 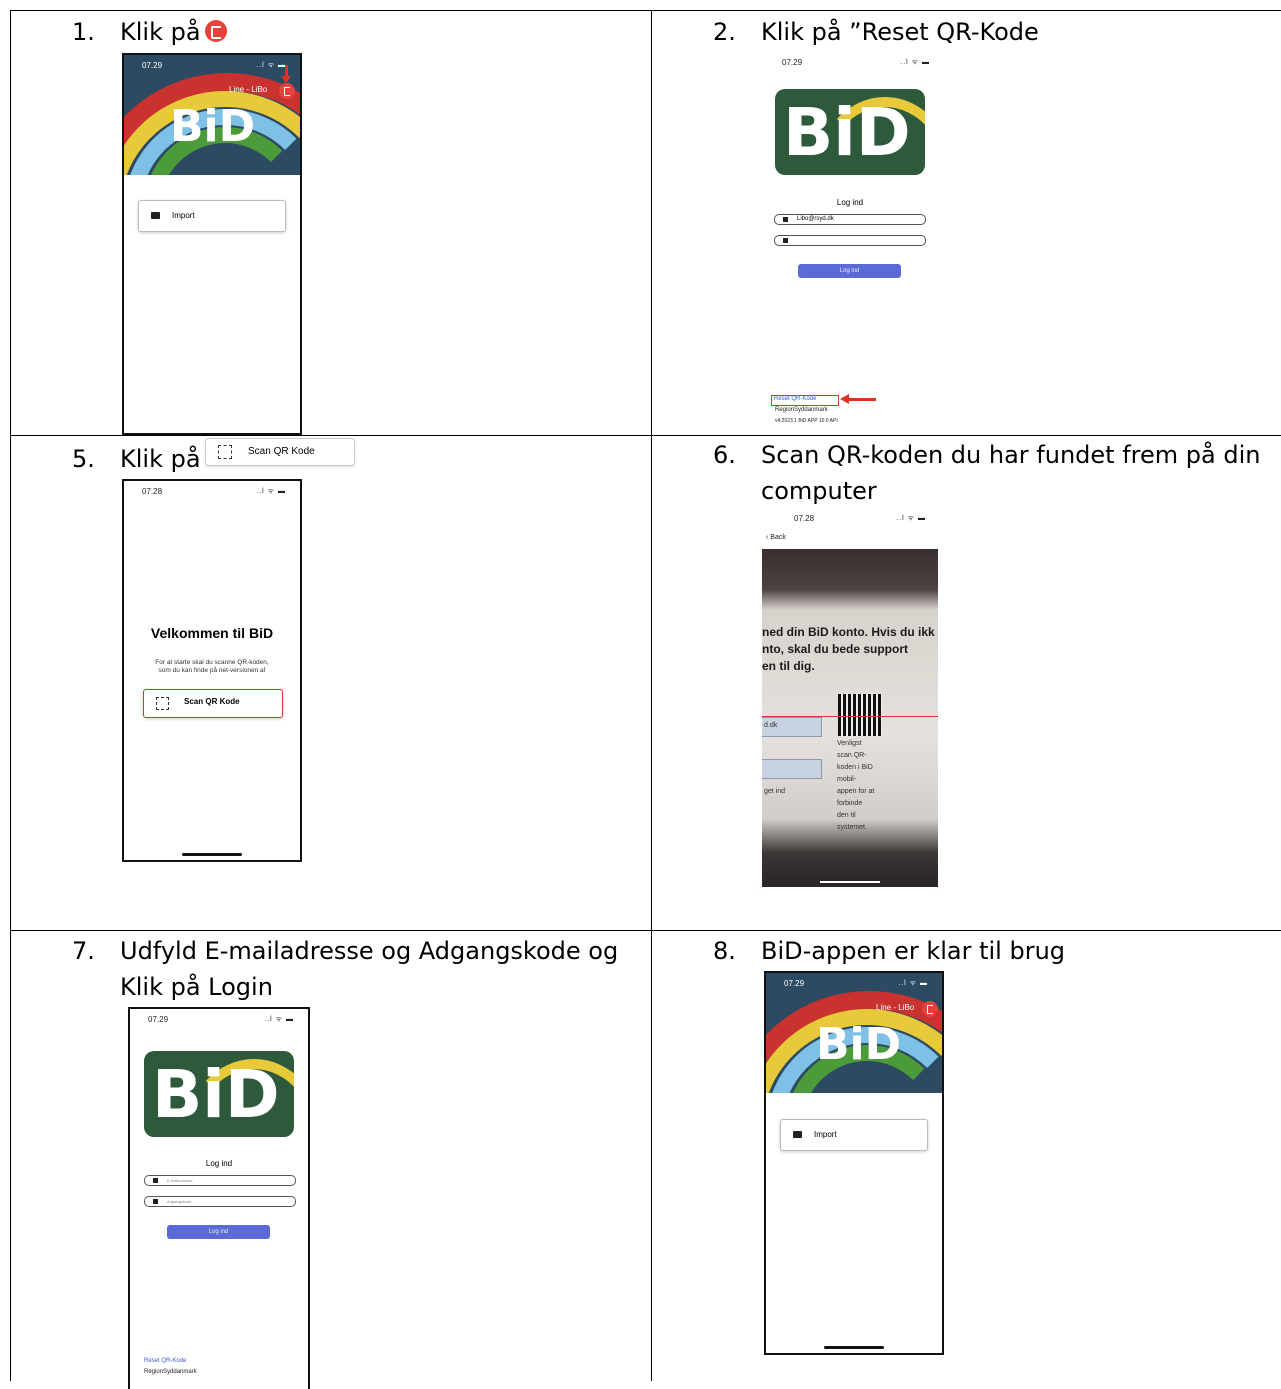 What do you see at coordinates (835, 649) in the screenshot?
I see `photo-text-line: nto, skal du bede support` at bounding box center [835, 649].